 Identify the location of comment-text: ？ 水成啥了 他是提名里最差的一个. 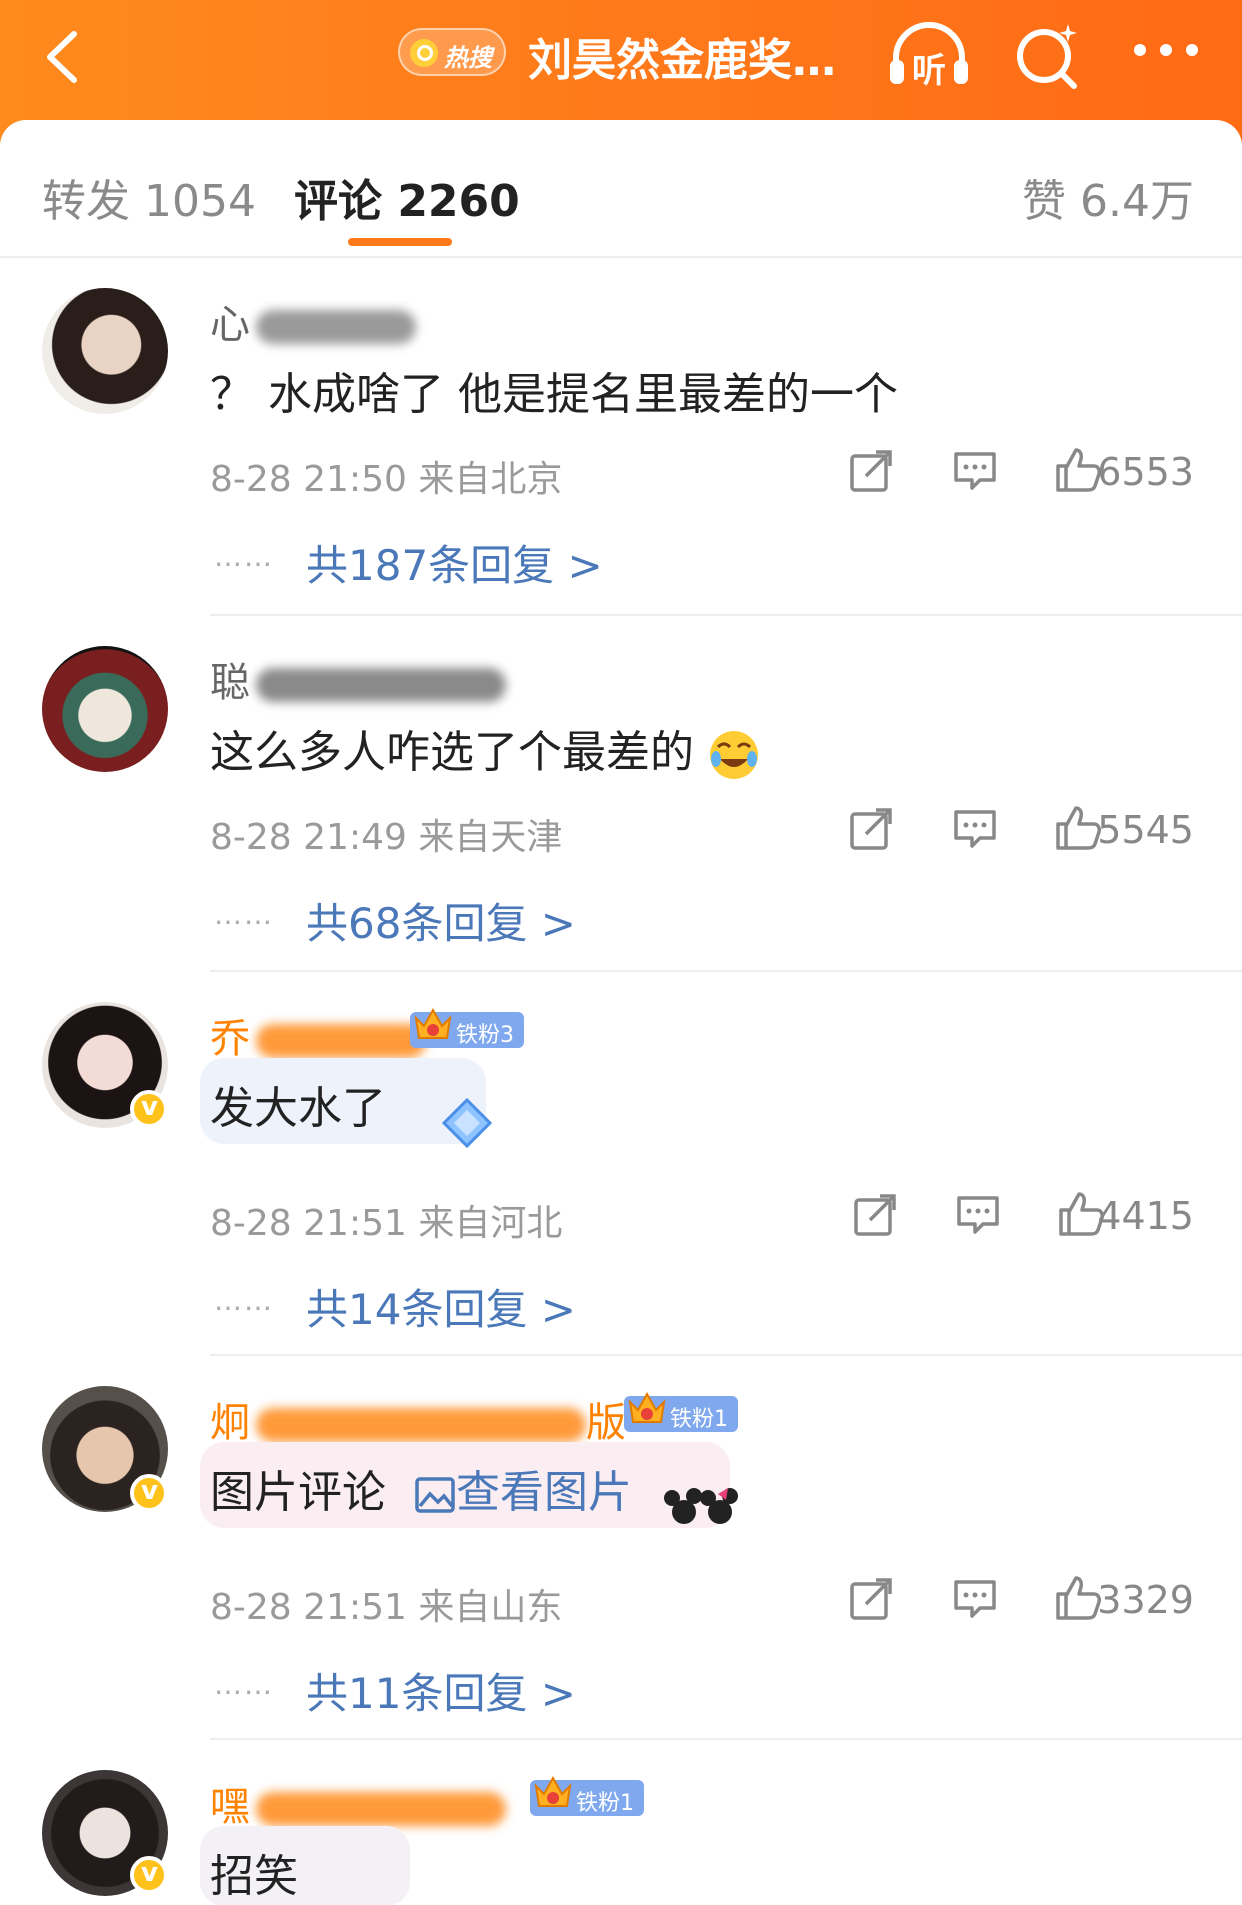
(554, 394).